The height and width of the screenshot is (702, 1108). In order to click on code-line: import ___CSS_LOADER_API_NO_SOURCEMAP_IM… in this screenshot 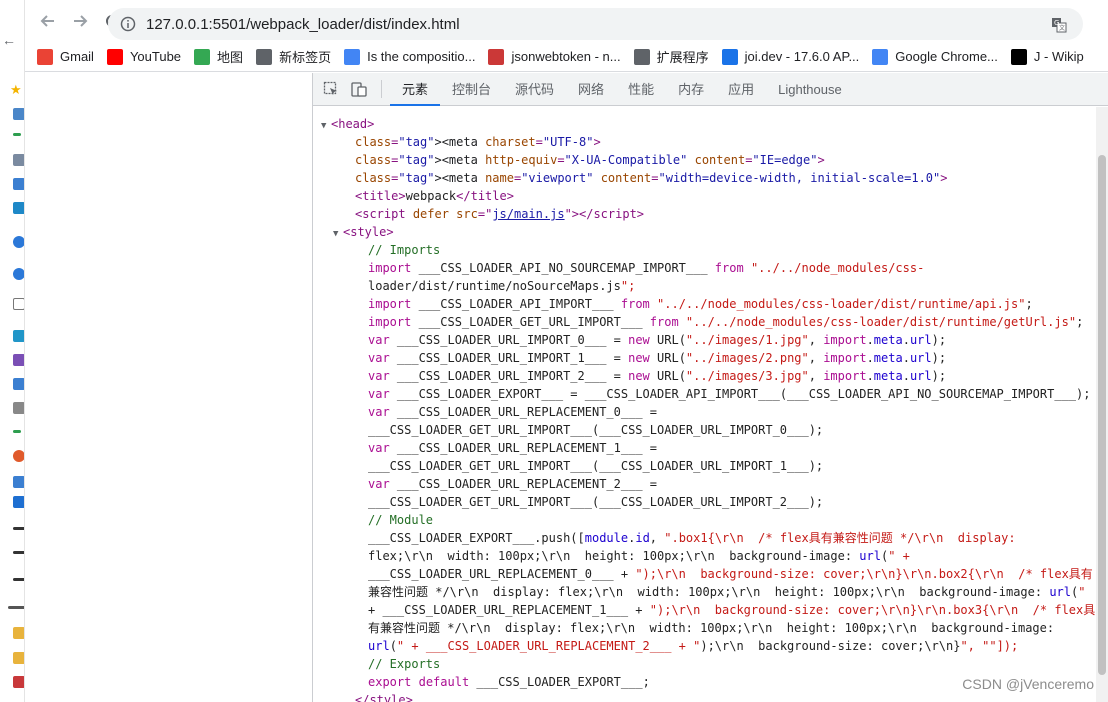, I will do `click(646, 268)`.